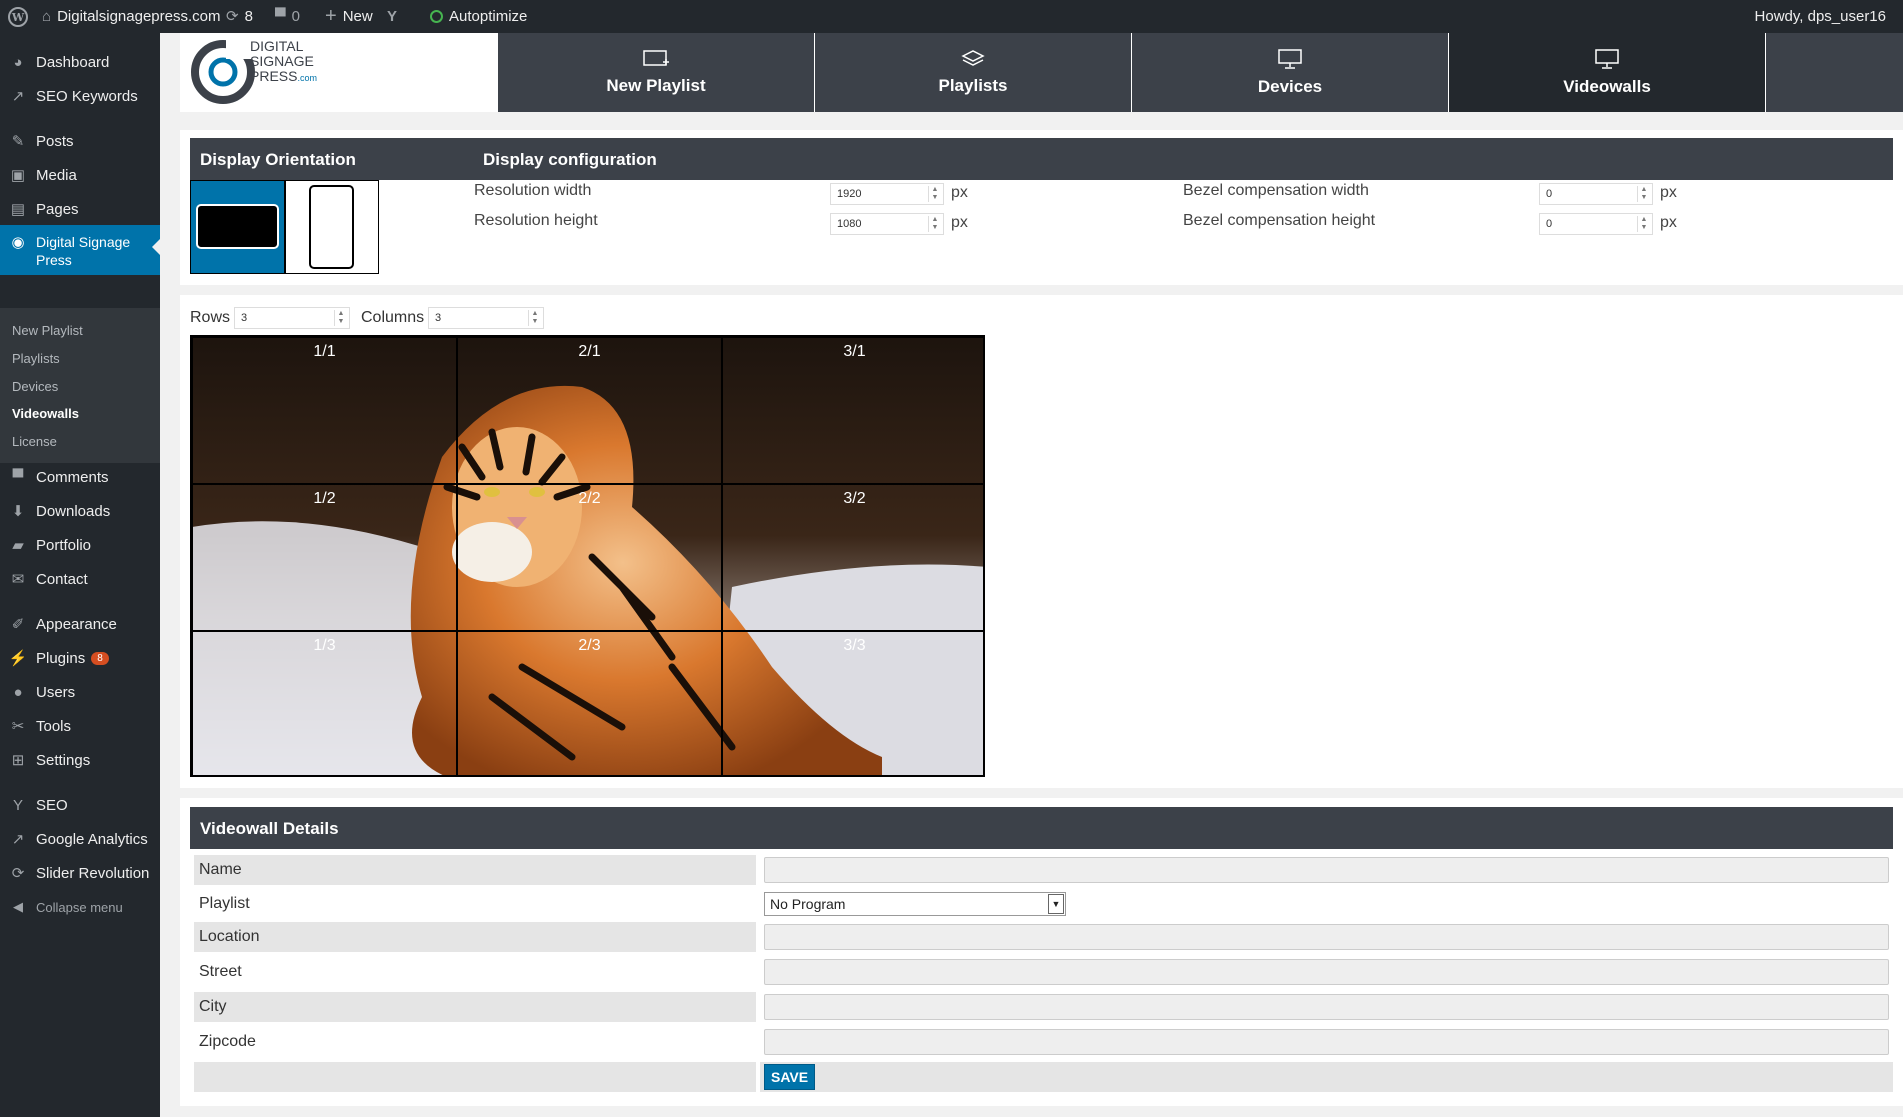 The image size is (1903, 1117). I want to click on grid-cell: 3/3, so click(852, 703).